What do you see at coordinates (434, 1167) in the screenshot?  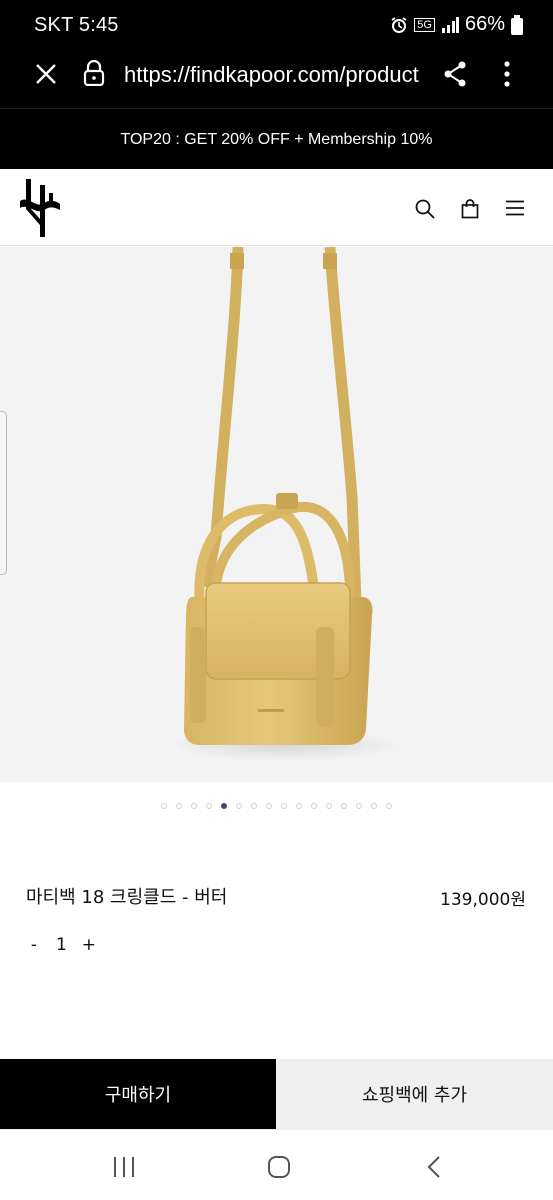 I see `back-icon` at bounding box center [434, 1167].